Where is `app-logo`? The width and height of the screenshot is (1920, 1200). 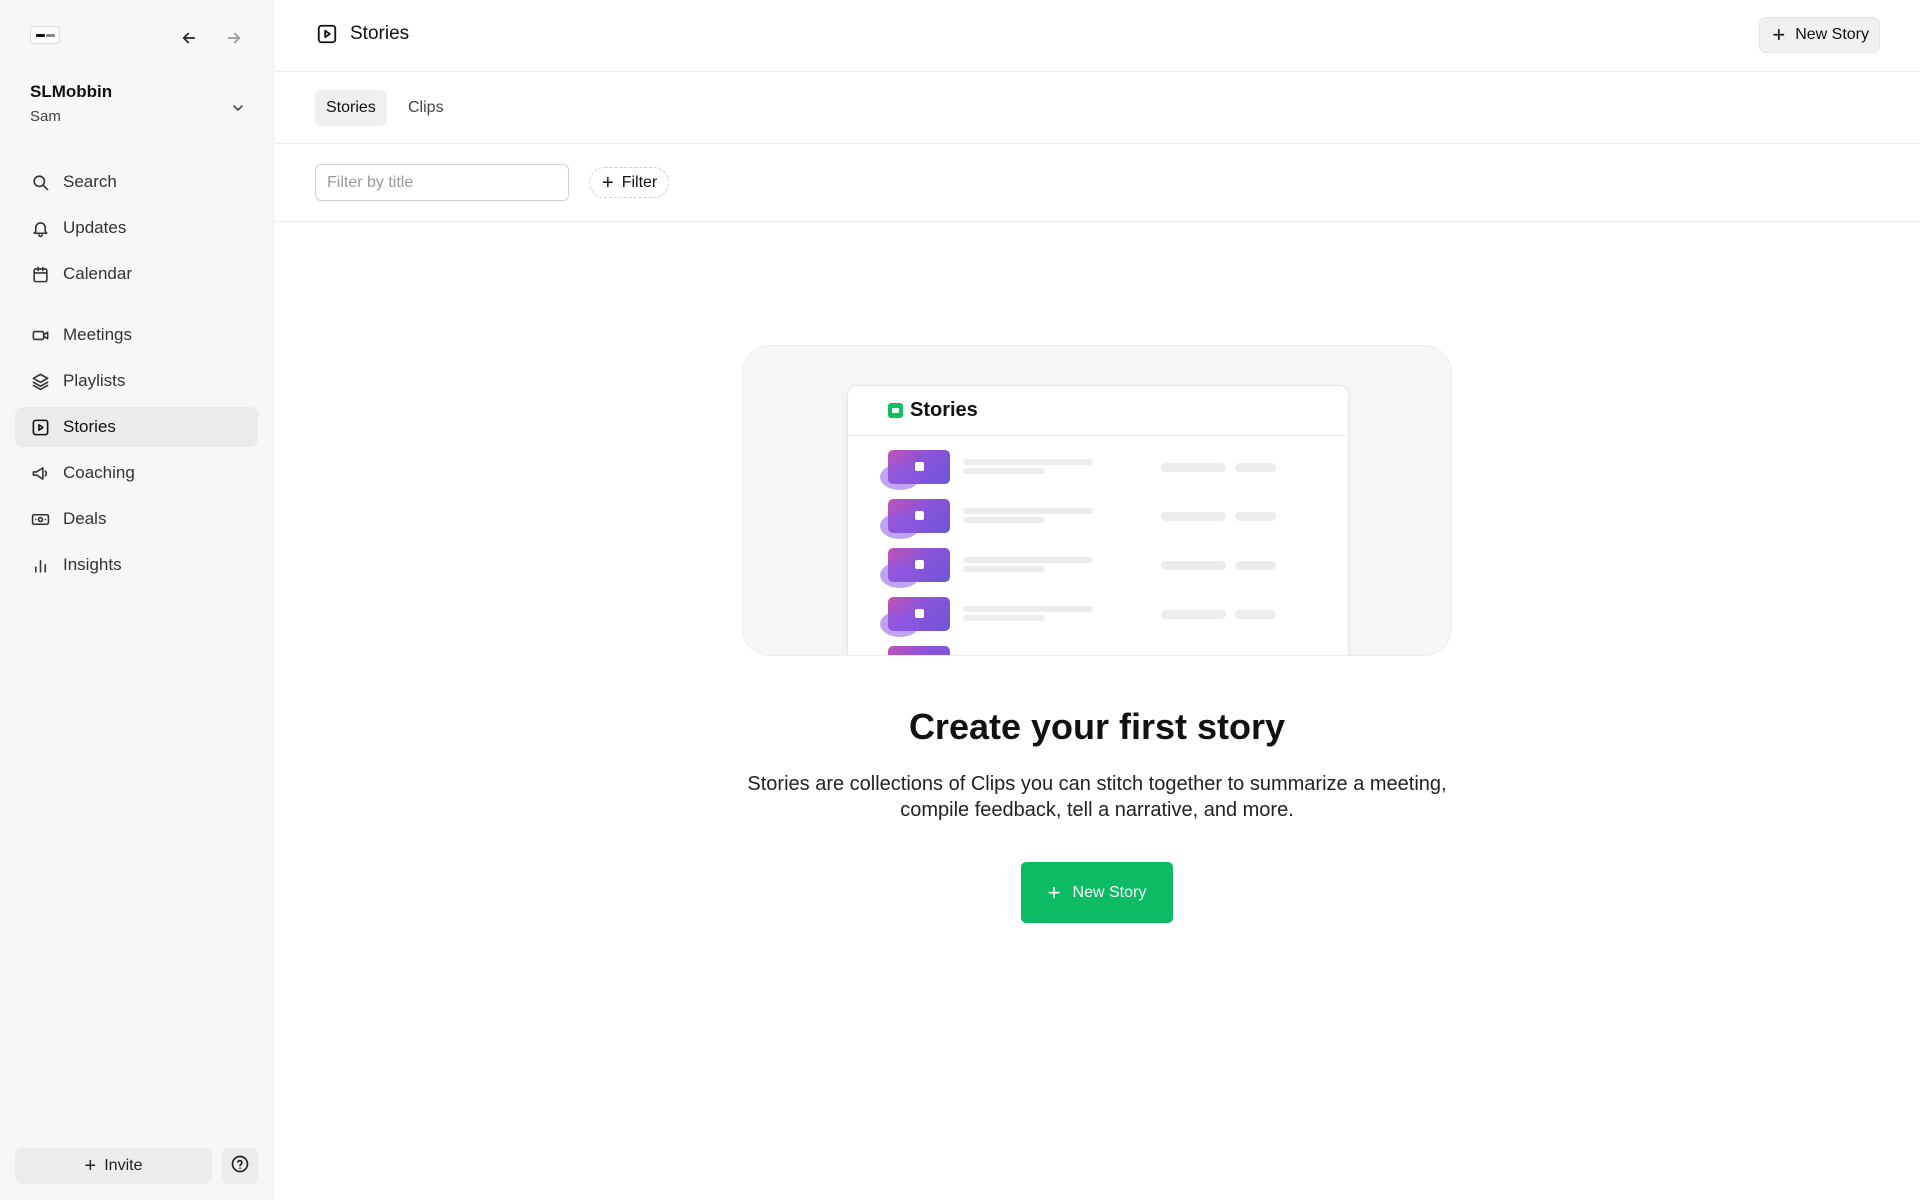 app-logo is located at coordinates (45, 35).